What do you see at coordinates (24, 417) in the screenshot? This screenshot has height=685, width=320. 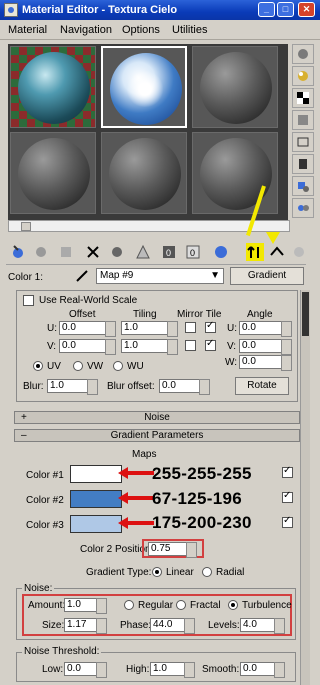 I see `expand-icon: +` at bounding box center [24, 417].